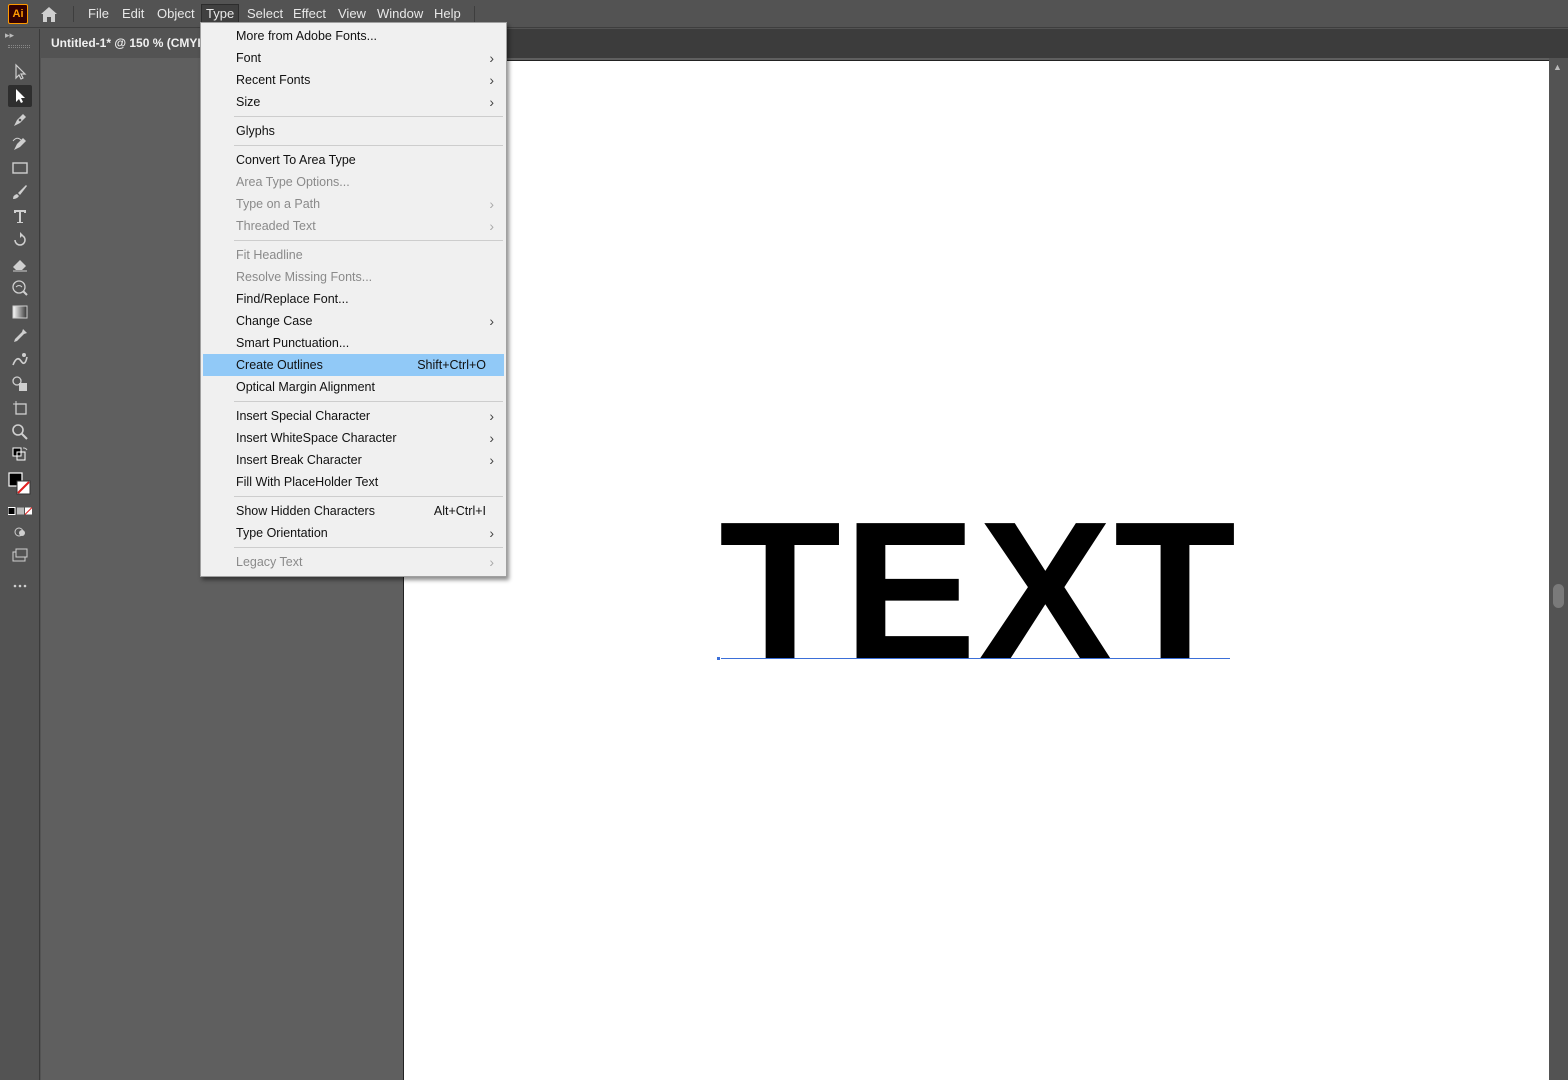 The height and width of the screenshot is (1080, 1568). I want to click on eraser-tool-icon, so click(20, 264).